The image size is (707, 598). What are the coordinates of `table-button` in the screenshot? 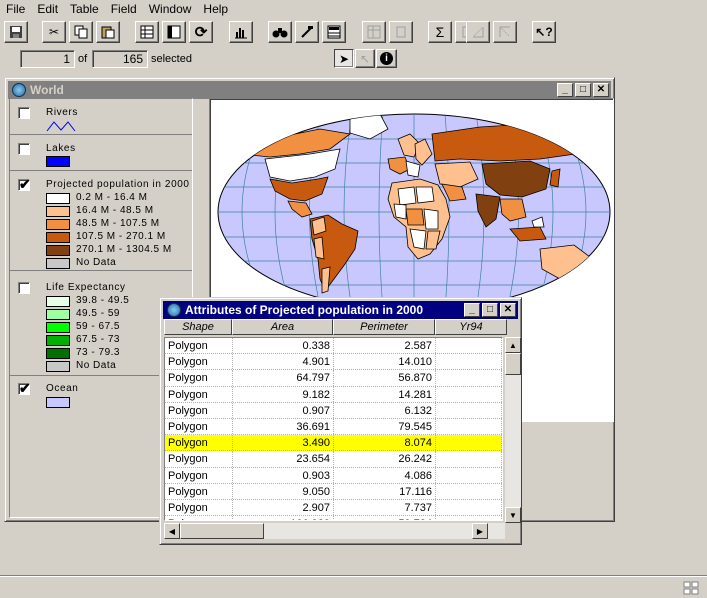 It's located at (147, 32).